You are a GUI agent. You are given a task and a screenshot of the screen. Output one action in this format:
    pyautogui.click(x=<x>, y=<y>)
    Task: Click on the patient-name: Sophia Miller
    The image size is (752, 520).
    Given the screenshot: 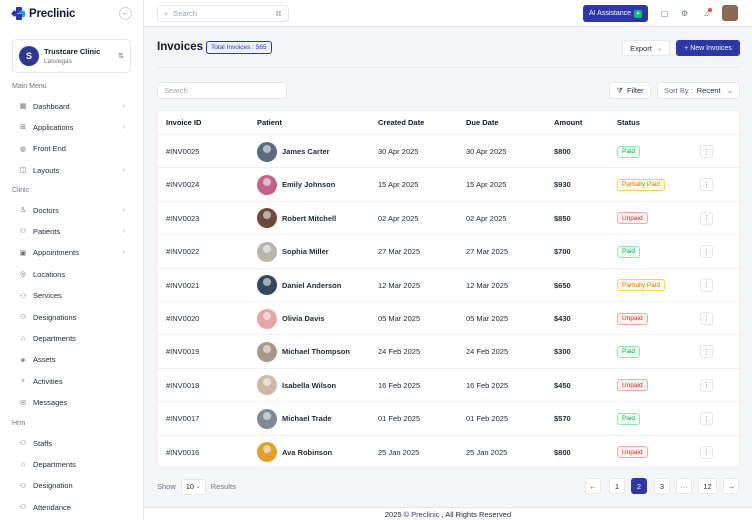 What is the action you would take?
    pyautogui.click(x=305, y=251)
    